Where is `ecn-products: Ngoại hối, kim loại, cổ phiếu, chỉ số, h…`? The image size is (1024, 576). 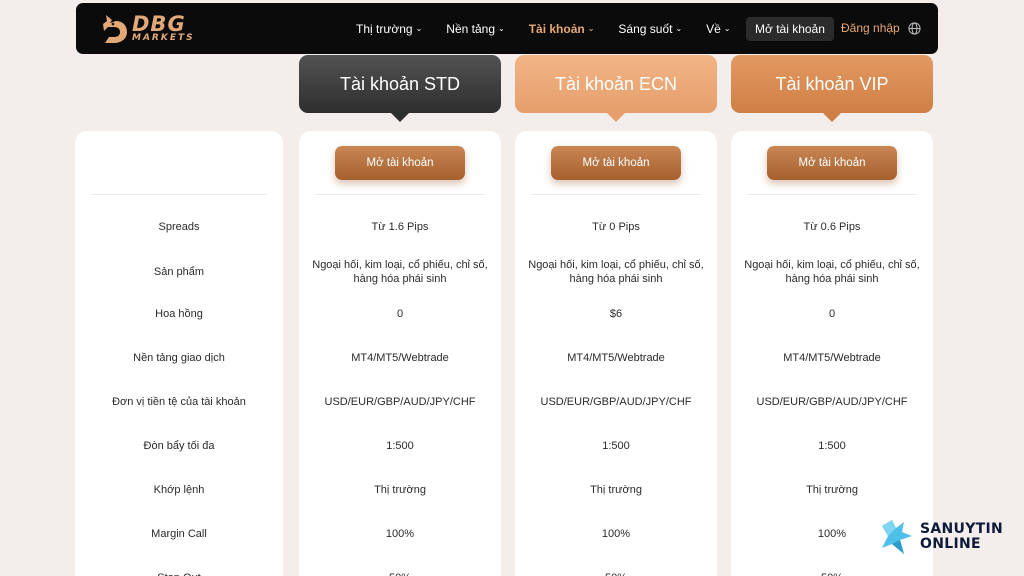
ecn-products: Ngoại hối, kim loại, cổ phiếu, chỉ số, h… is located at coordinates (616, 272).